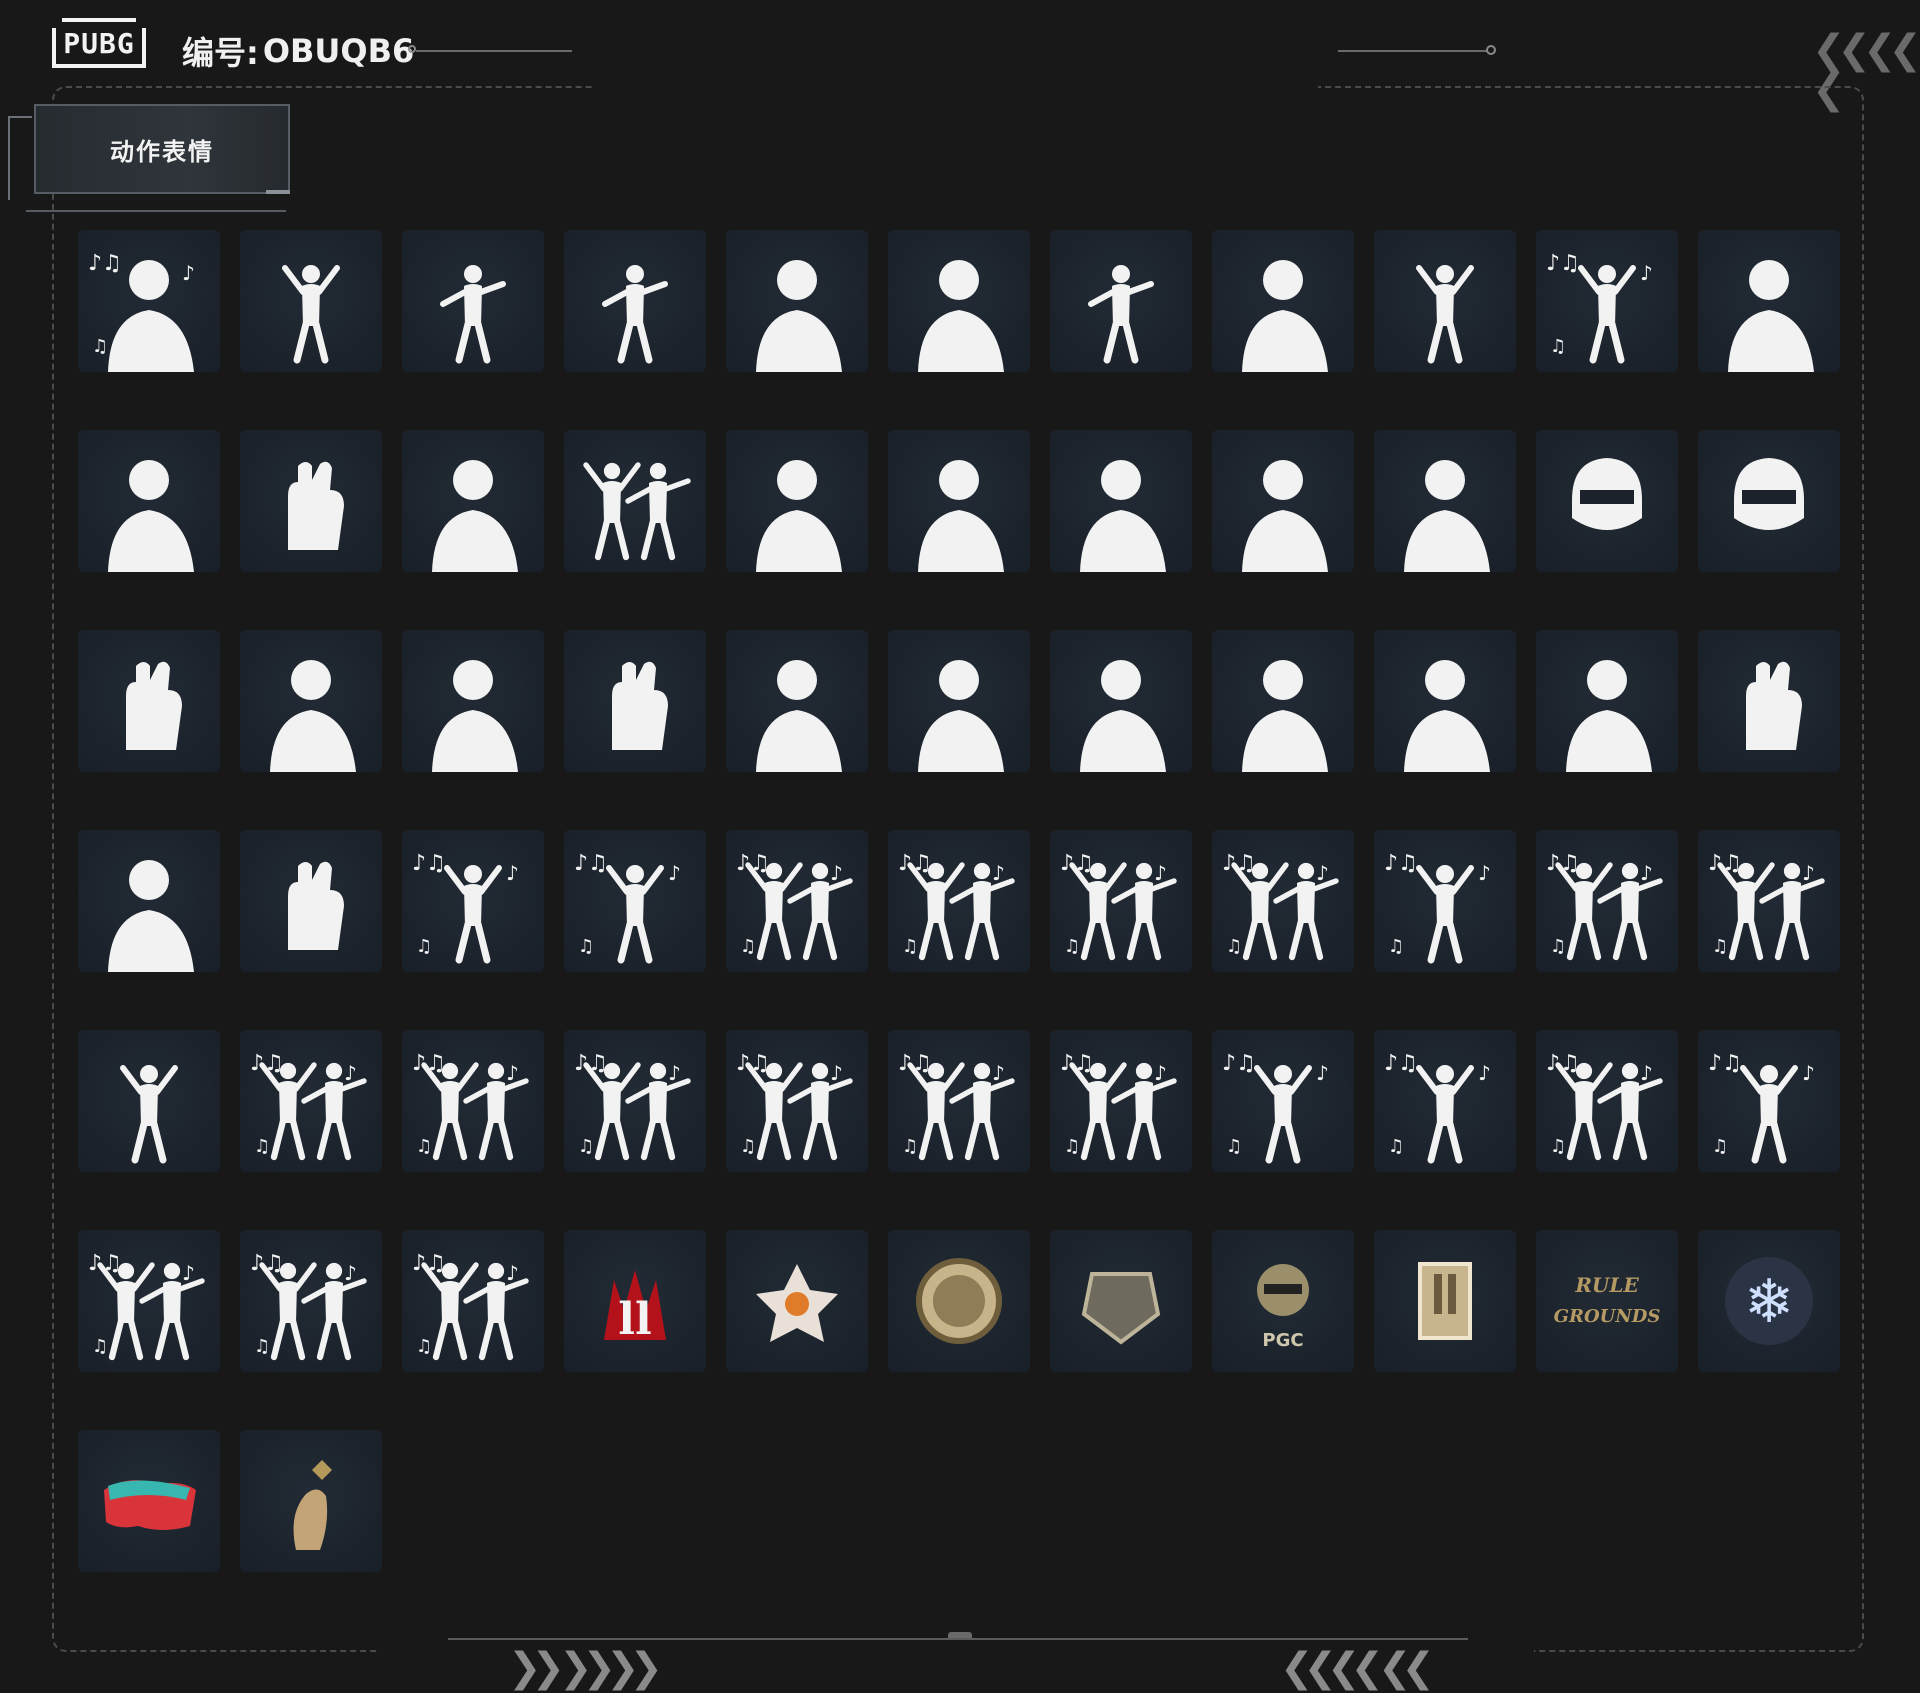 The height and width of the screenshot is (1693, 1920). What do you see at coordinates (475, 516) in the screenshot?
I see `emote-think-icon` at bounding box center [475, 516].